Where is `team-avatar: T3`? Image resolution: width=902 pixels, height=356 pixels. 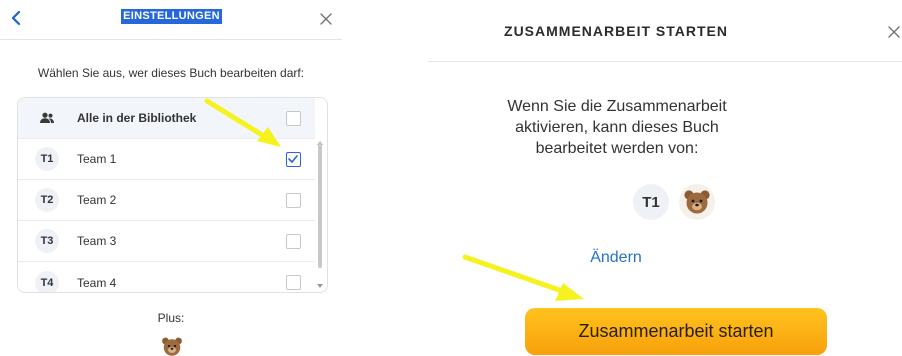 team-avatar: T3 is located at coordinates (47, 241).